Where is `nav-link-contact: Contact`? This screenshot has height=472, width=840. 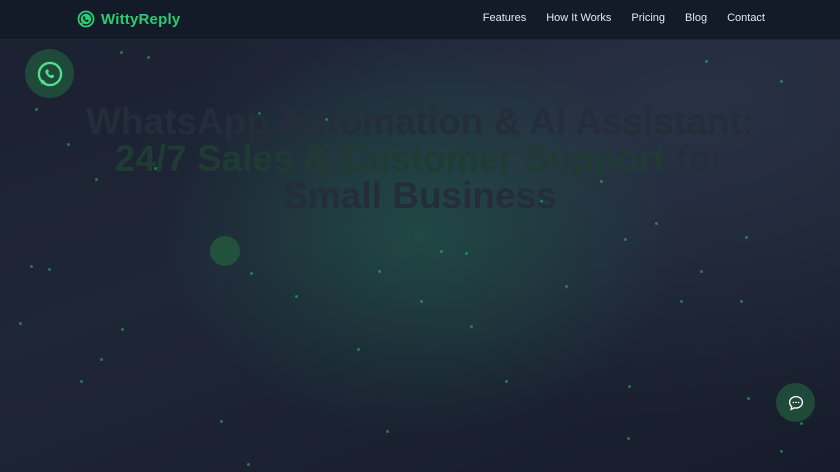 nav-link-contact: Contact is located at coordinates (746, 18).